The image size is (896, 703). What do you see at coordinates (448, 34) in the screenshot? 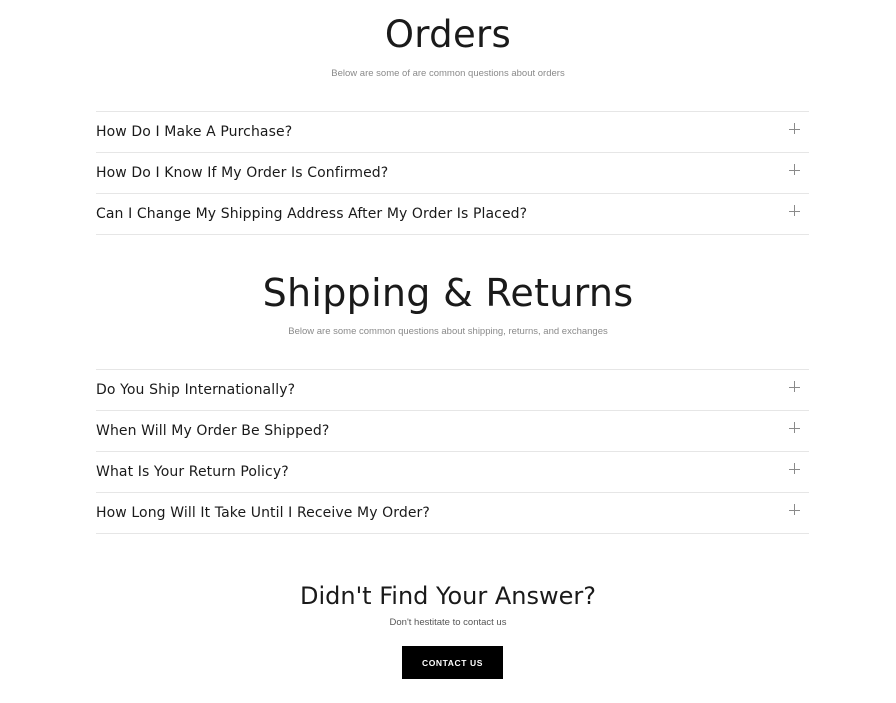
I see `orders-heading: Orders` at bounding box center [448, 34].